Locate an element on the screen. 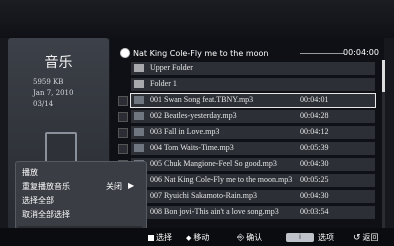  right-arrow-icon: ▶ is located at coordinates (131, 185).